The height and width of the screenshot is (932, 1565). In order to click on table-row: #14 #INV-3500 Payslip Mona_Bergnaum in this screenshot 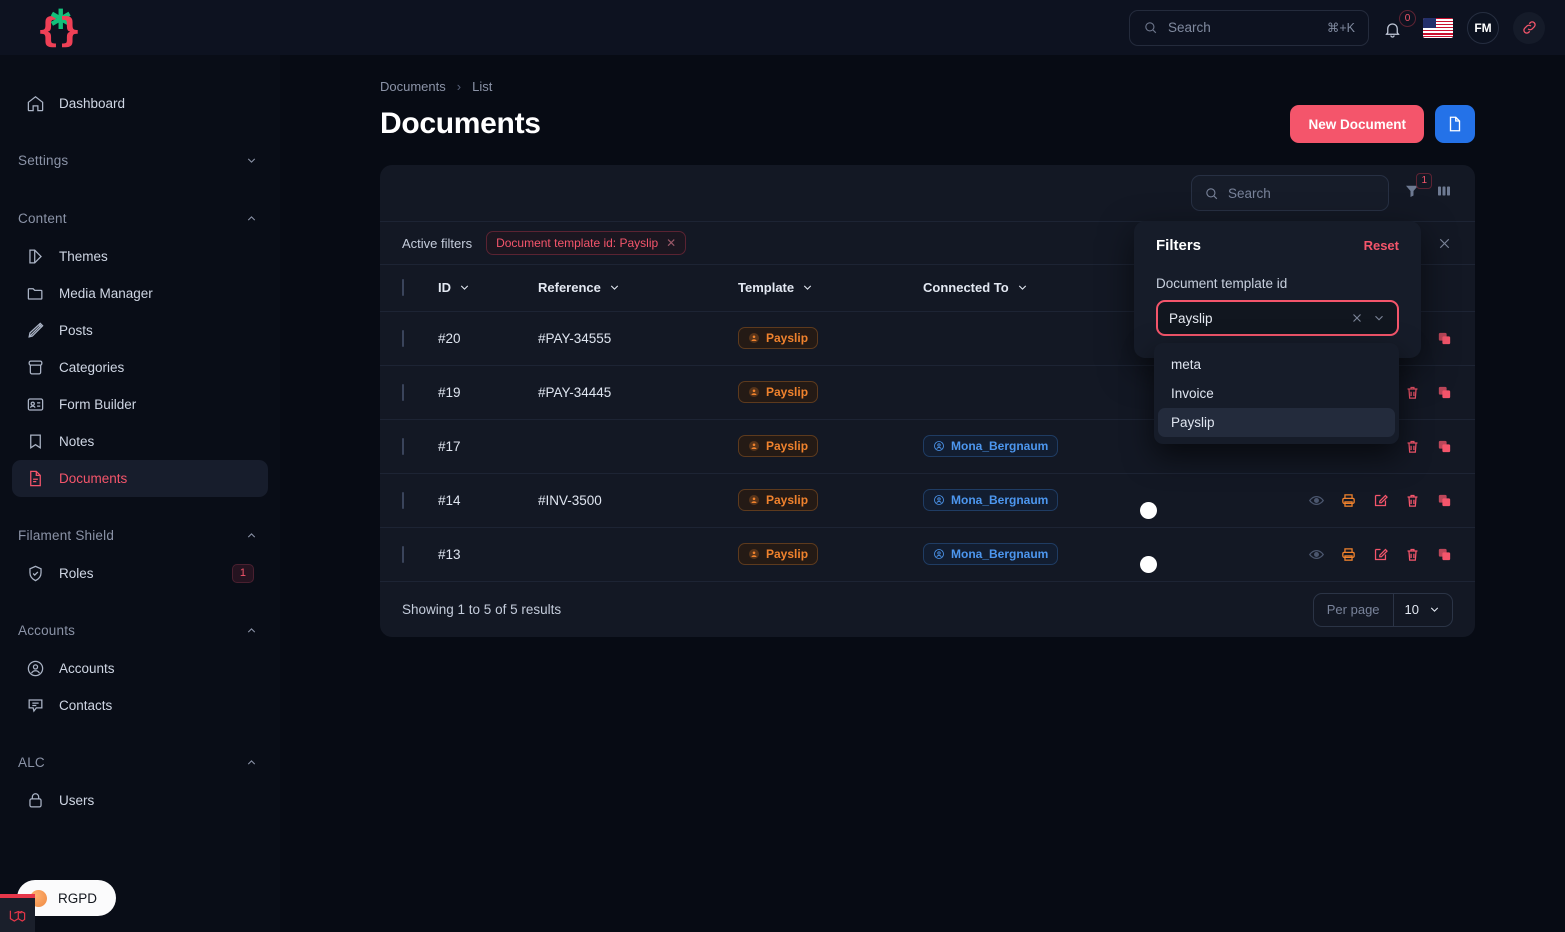, I will do `click(927, 499)`.